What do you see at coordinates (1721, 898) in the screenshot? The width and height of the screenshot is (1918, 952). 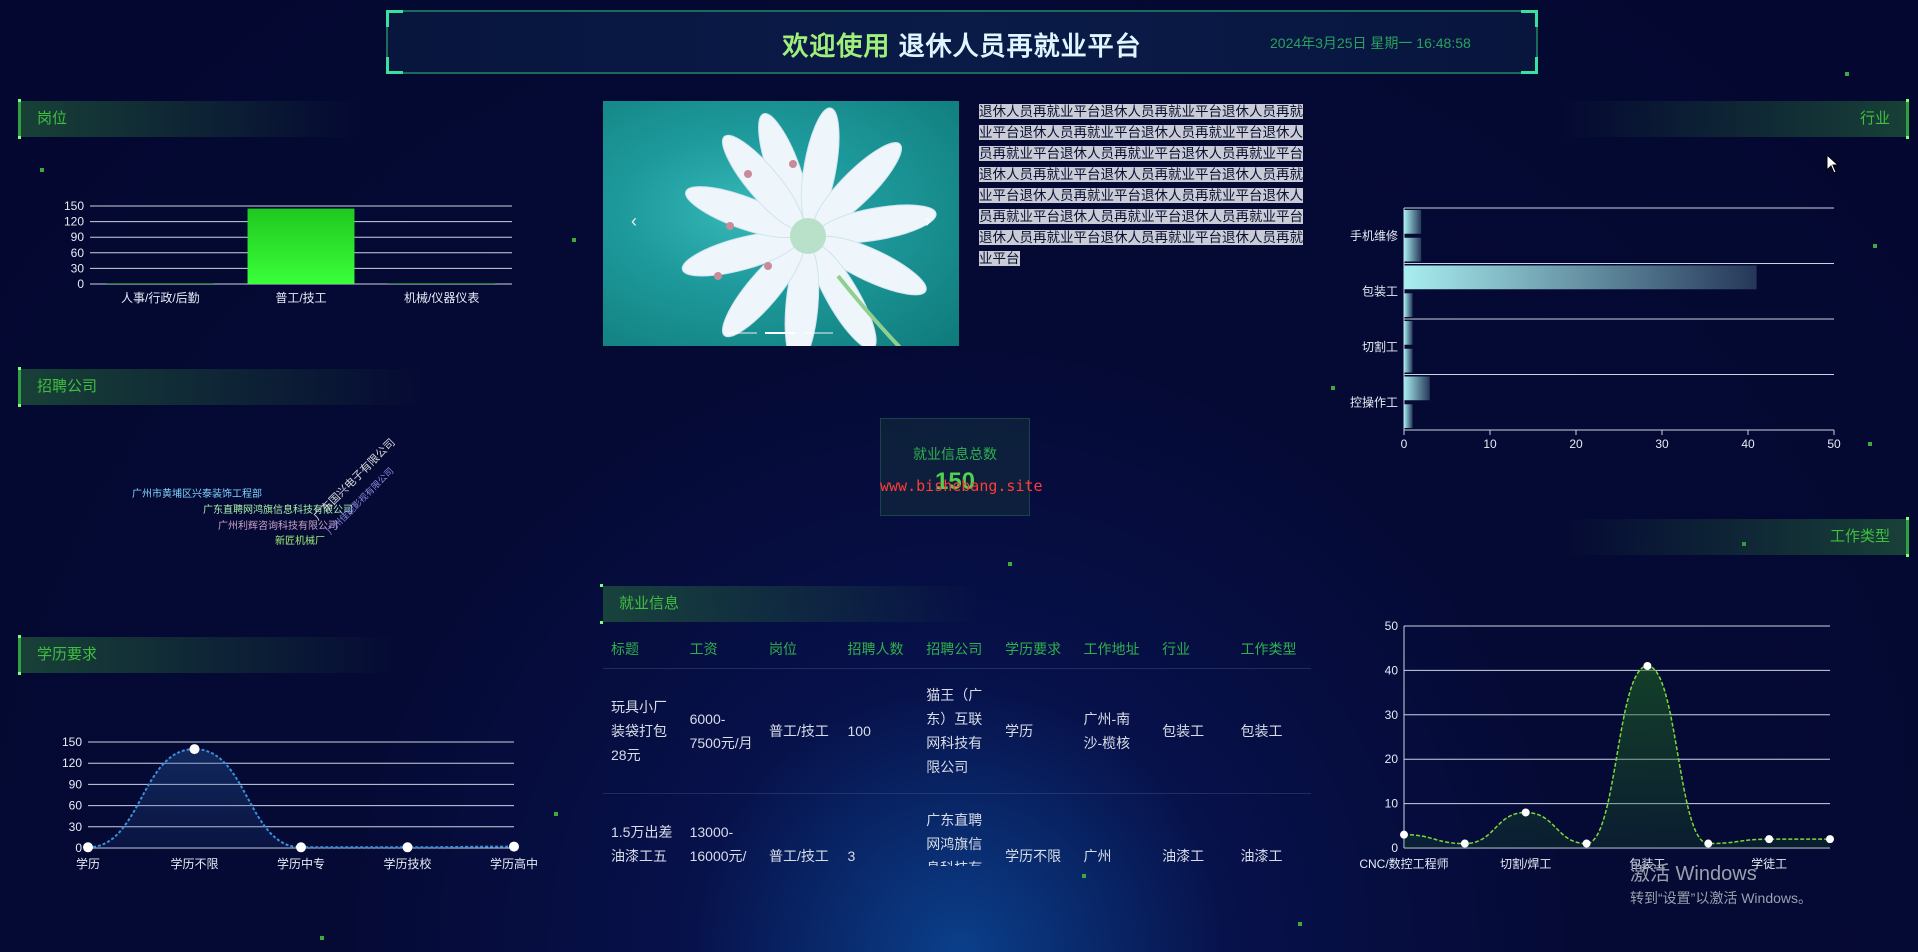 I see `activation-line2: 转到“设置”以激活 Windows。` at bounding box center [1721, 898].